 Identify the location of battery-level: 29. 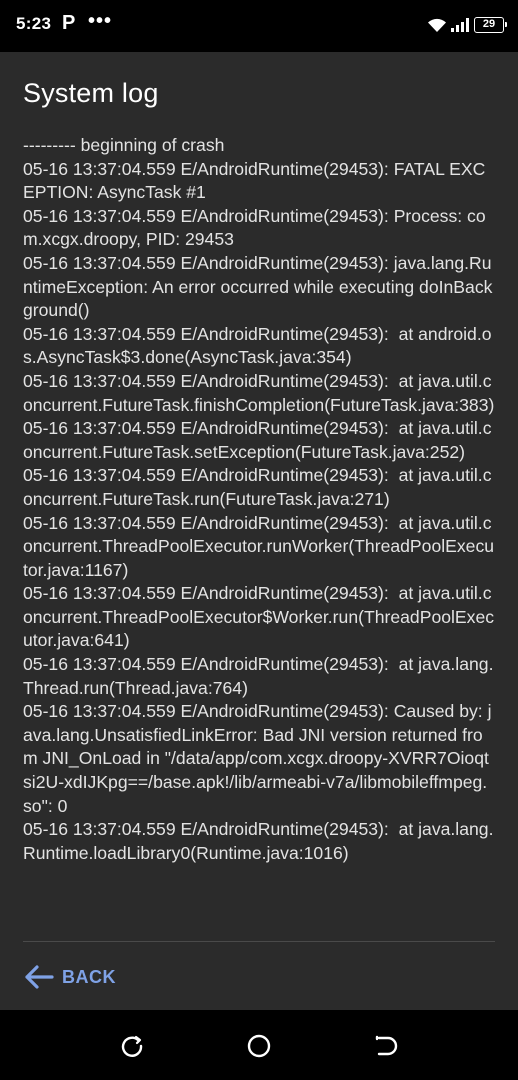
(489, 24).